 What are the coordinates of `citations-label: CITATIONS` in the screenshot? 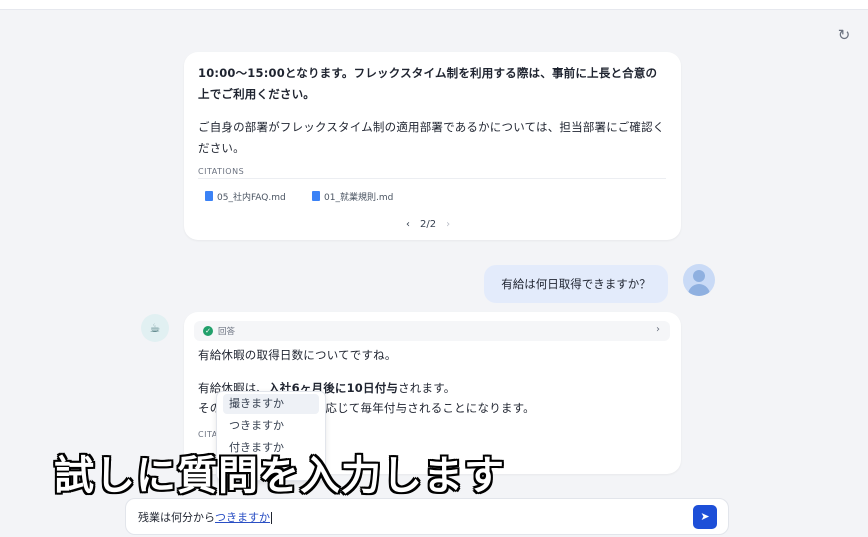 It's located at (221, 171).